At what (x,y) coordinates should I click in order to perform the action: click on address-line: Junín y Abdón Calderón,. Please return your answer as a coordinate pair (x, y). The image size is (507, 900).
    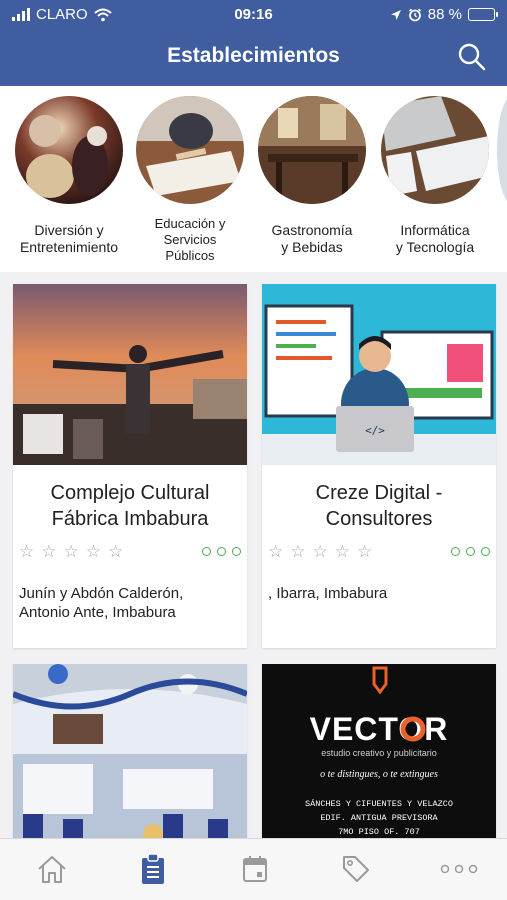
    Looking at the image, I should click on (101, 593).